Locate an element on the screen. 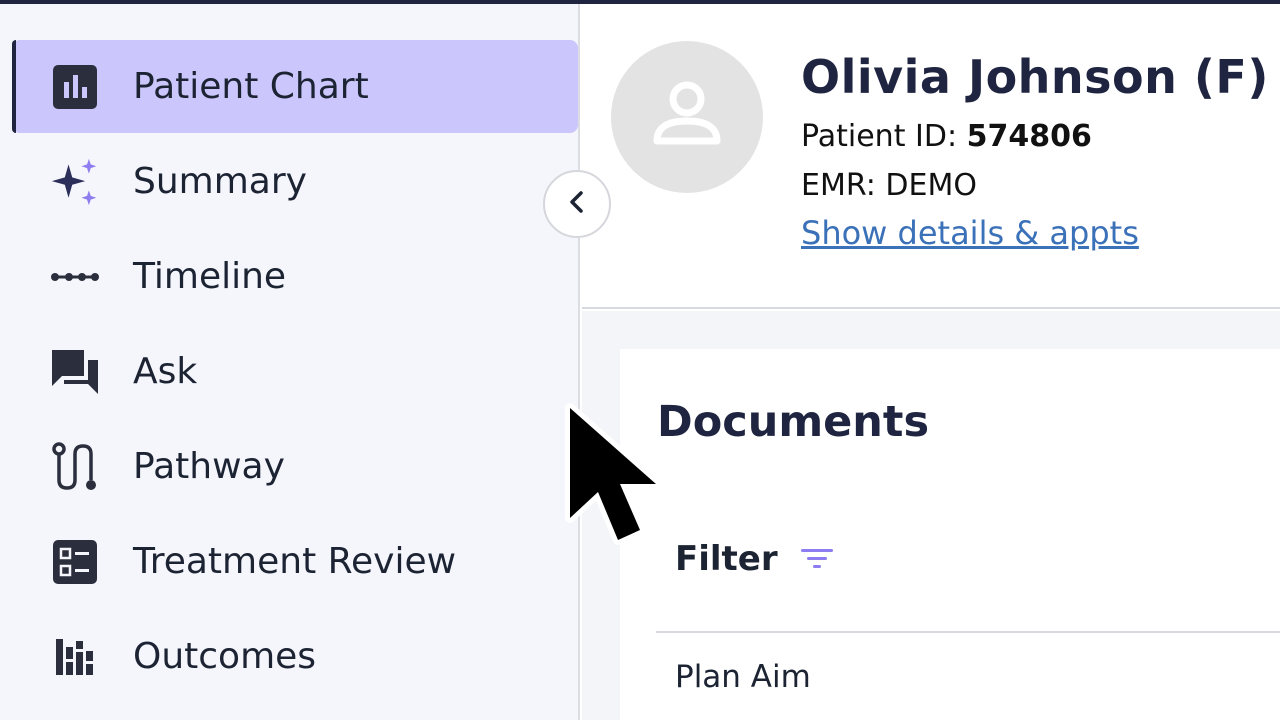  sidebar-item-treatment-review: Treatment Review is located at coordinates (295, 561).